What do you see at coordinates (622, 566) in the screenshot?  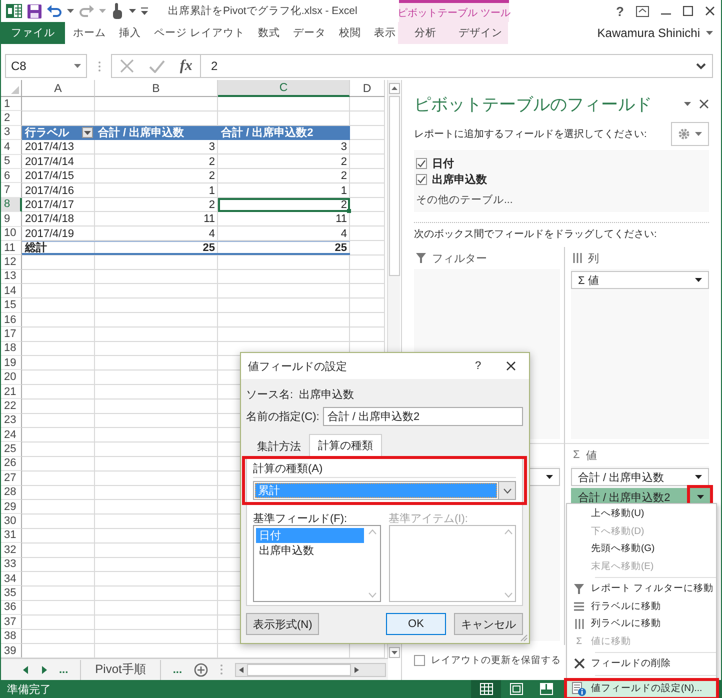 I see `menu-label: 末尾へ移動(E)` at bounding box center [622, 566].